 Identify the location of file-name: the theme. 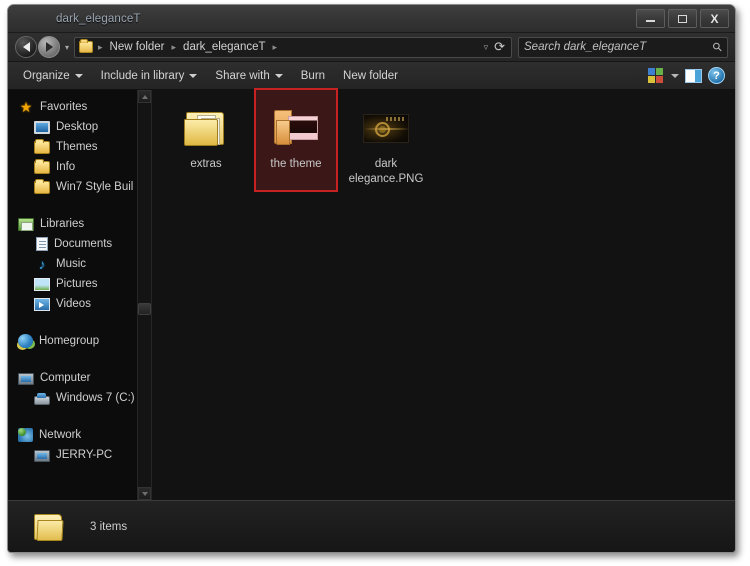
(296, 164).